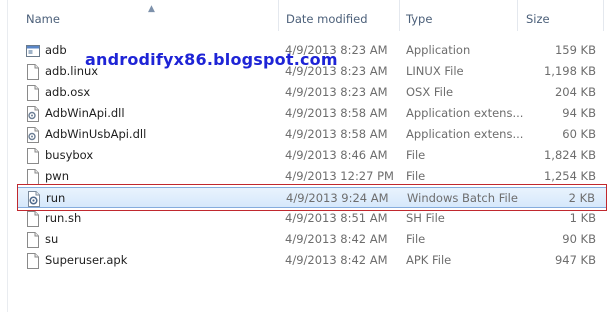 The width and height of the screenshot is (615, 312). Describe the element at coordinates (52, 239) in the screenshot. I see `file-name: su` at that location.